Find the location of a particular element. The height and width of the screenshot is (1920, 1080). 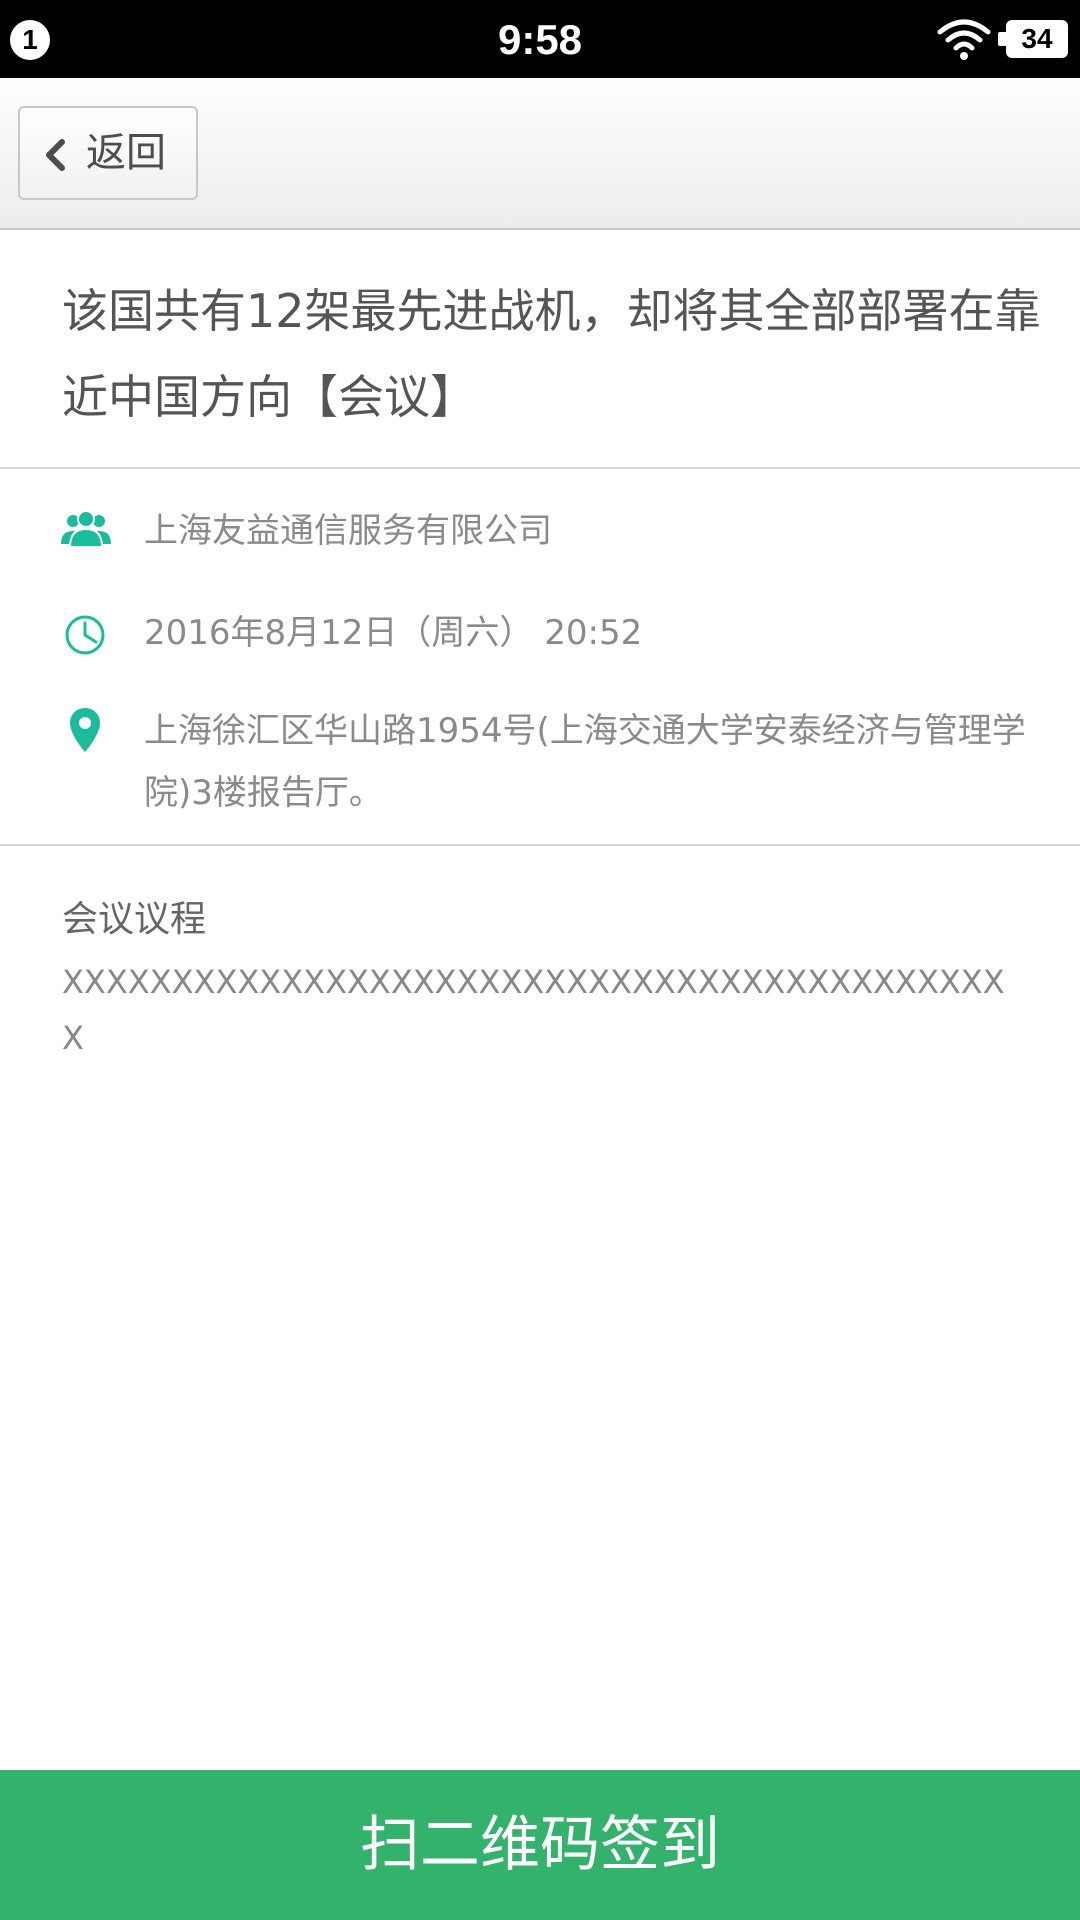

back-label: 返回 is located at coordinates (126, 153).